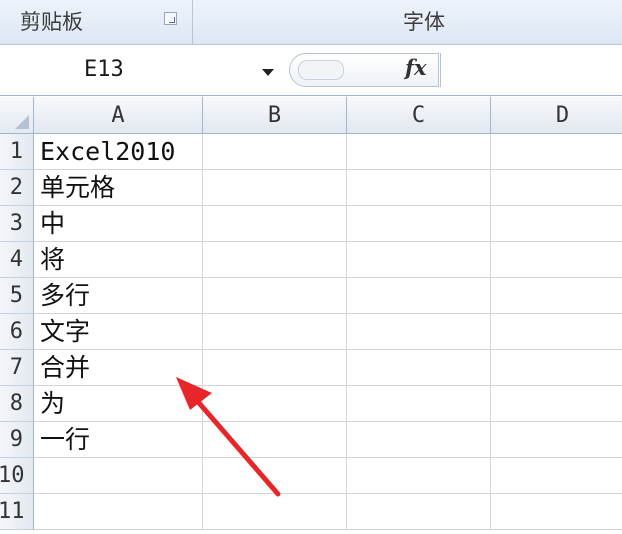  I want to click on row-header-9: 9, so click(17, 440).